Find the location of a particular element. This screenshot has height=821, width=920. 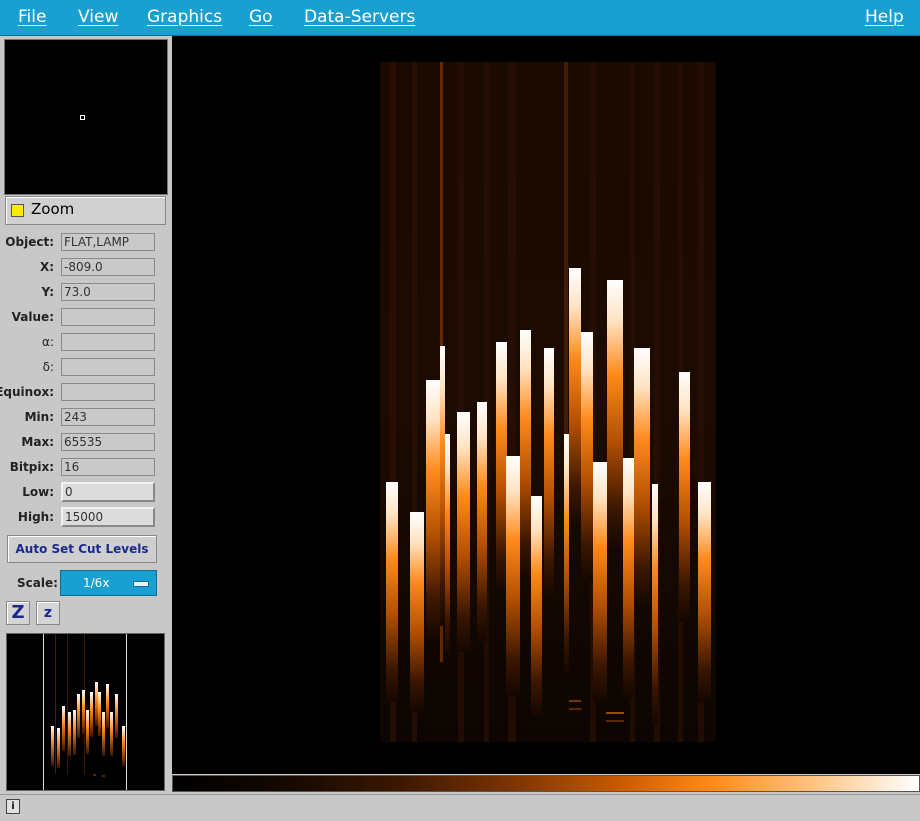

info-row-alpha: α: is located at coordinates (85, 343).